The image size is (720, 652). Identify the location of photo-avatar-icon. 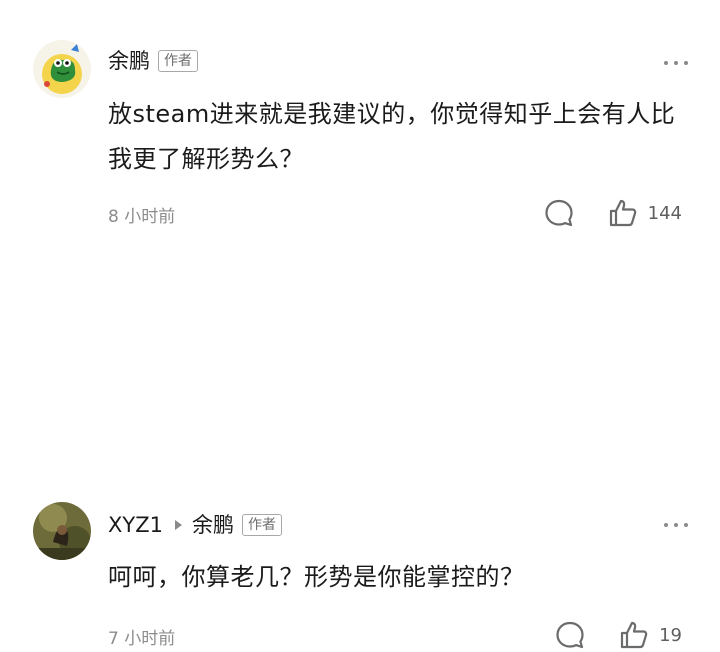
(62, 531).